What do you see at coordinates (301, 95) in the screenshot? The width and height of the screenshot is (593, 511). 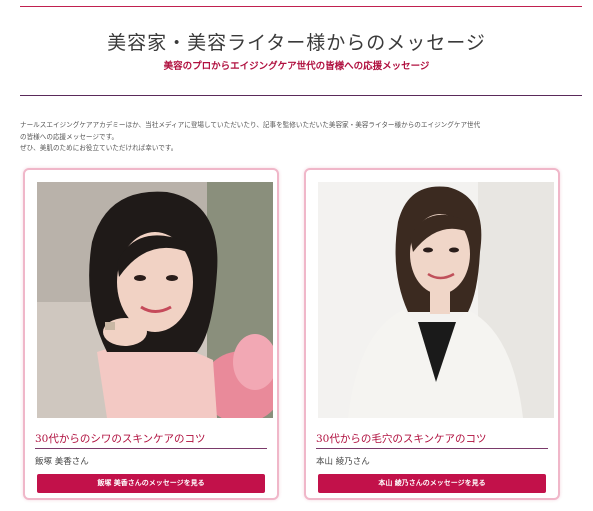 I see `header-divider` at bounding box center [301, 95].